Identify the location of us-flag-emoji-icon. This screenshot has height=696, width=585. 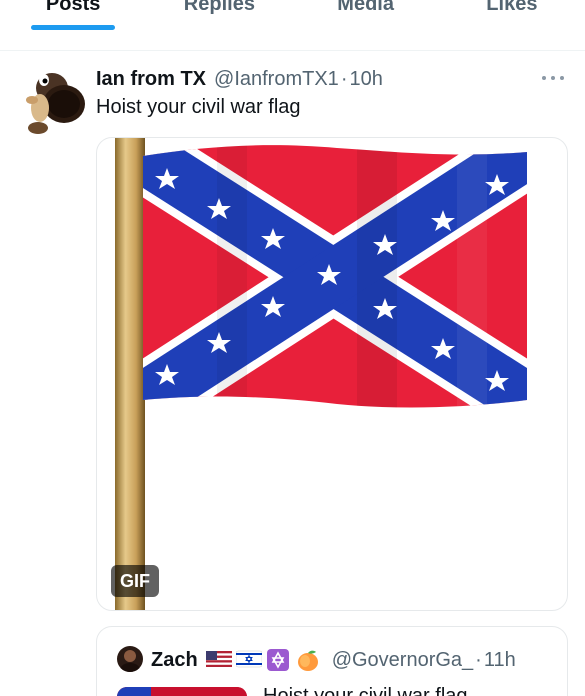
(218, 660).